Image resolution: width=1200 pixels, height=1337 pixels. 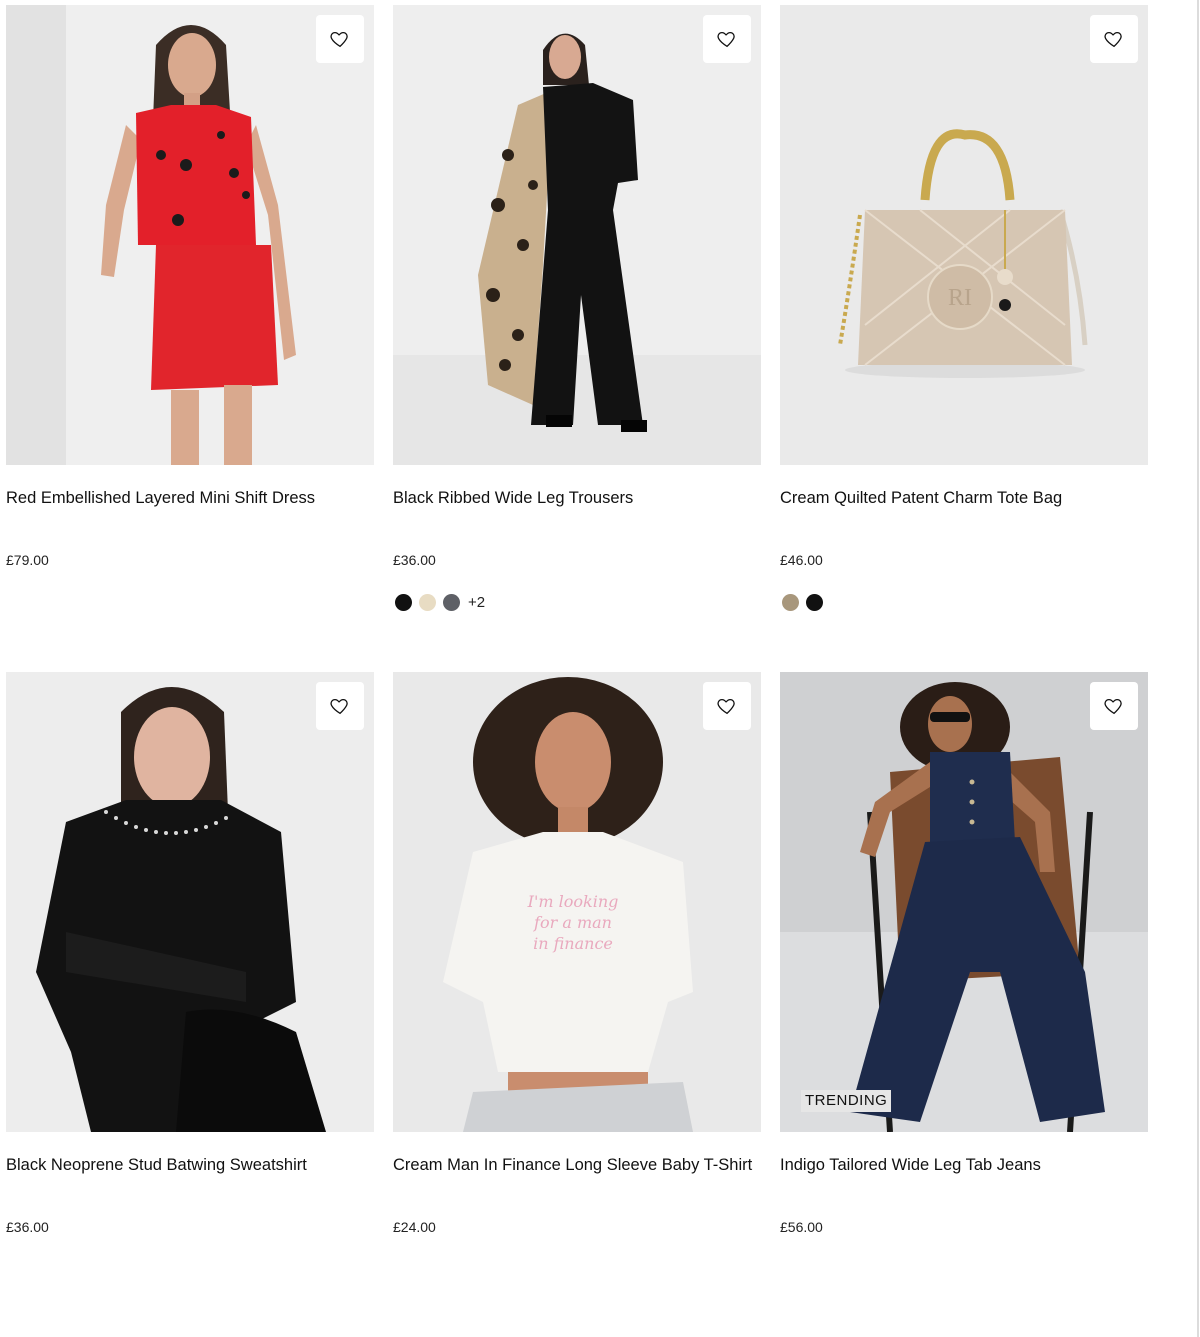 I want to click on product-image: RI, so click(x=964, y=235).